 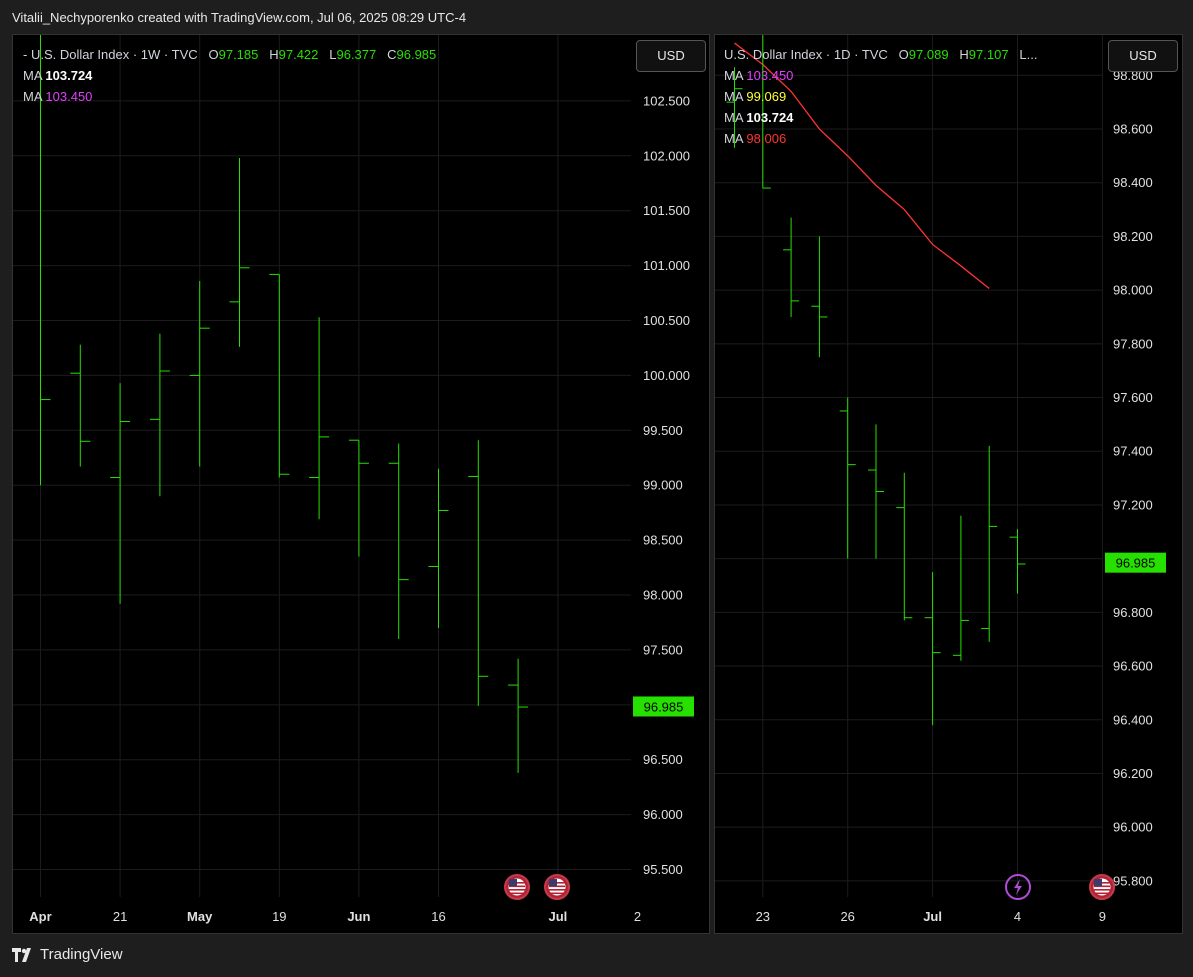 What do you see at coordinates (666, 210) in the screenshot?
I see `y-tick-label: 101.500` at bounding box center [666, 210].